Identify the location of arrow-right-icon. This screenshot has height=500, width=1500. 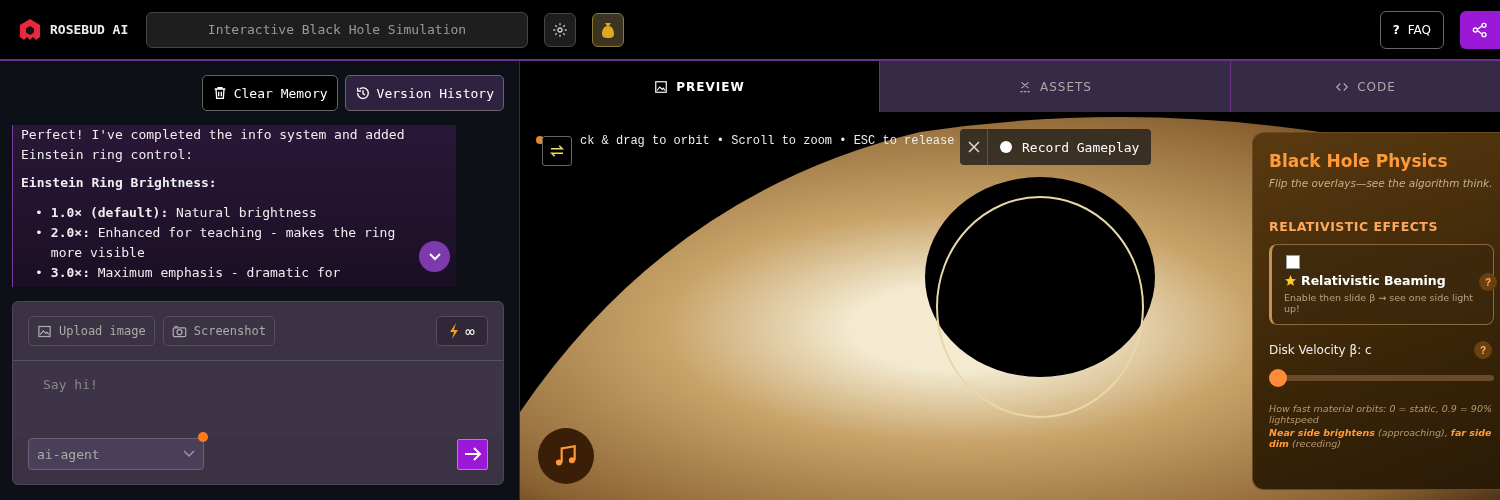
(472, 454).